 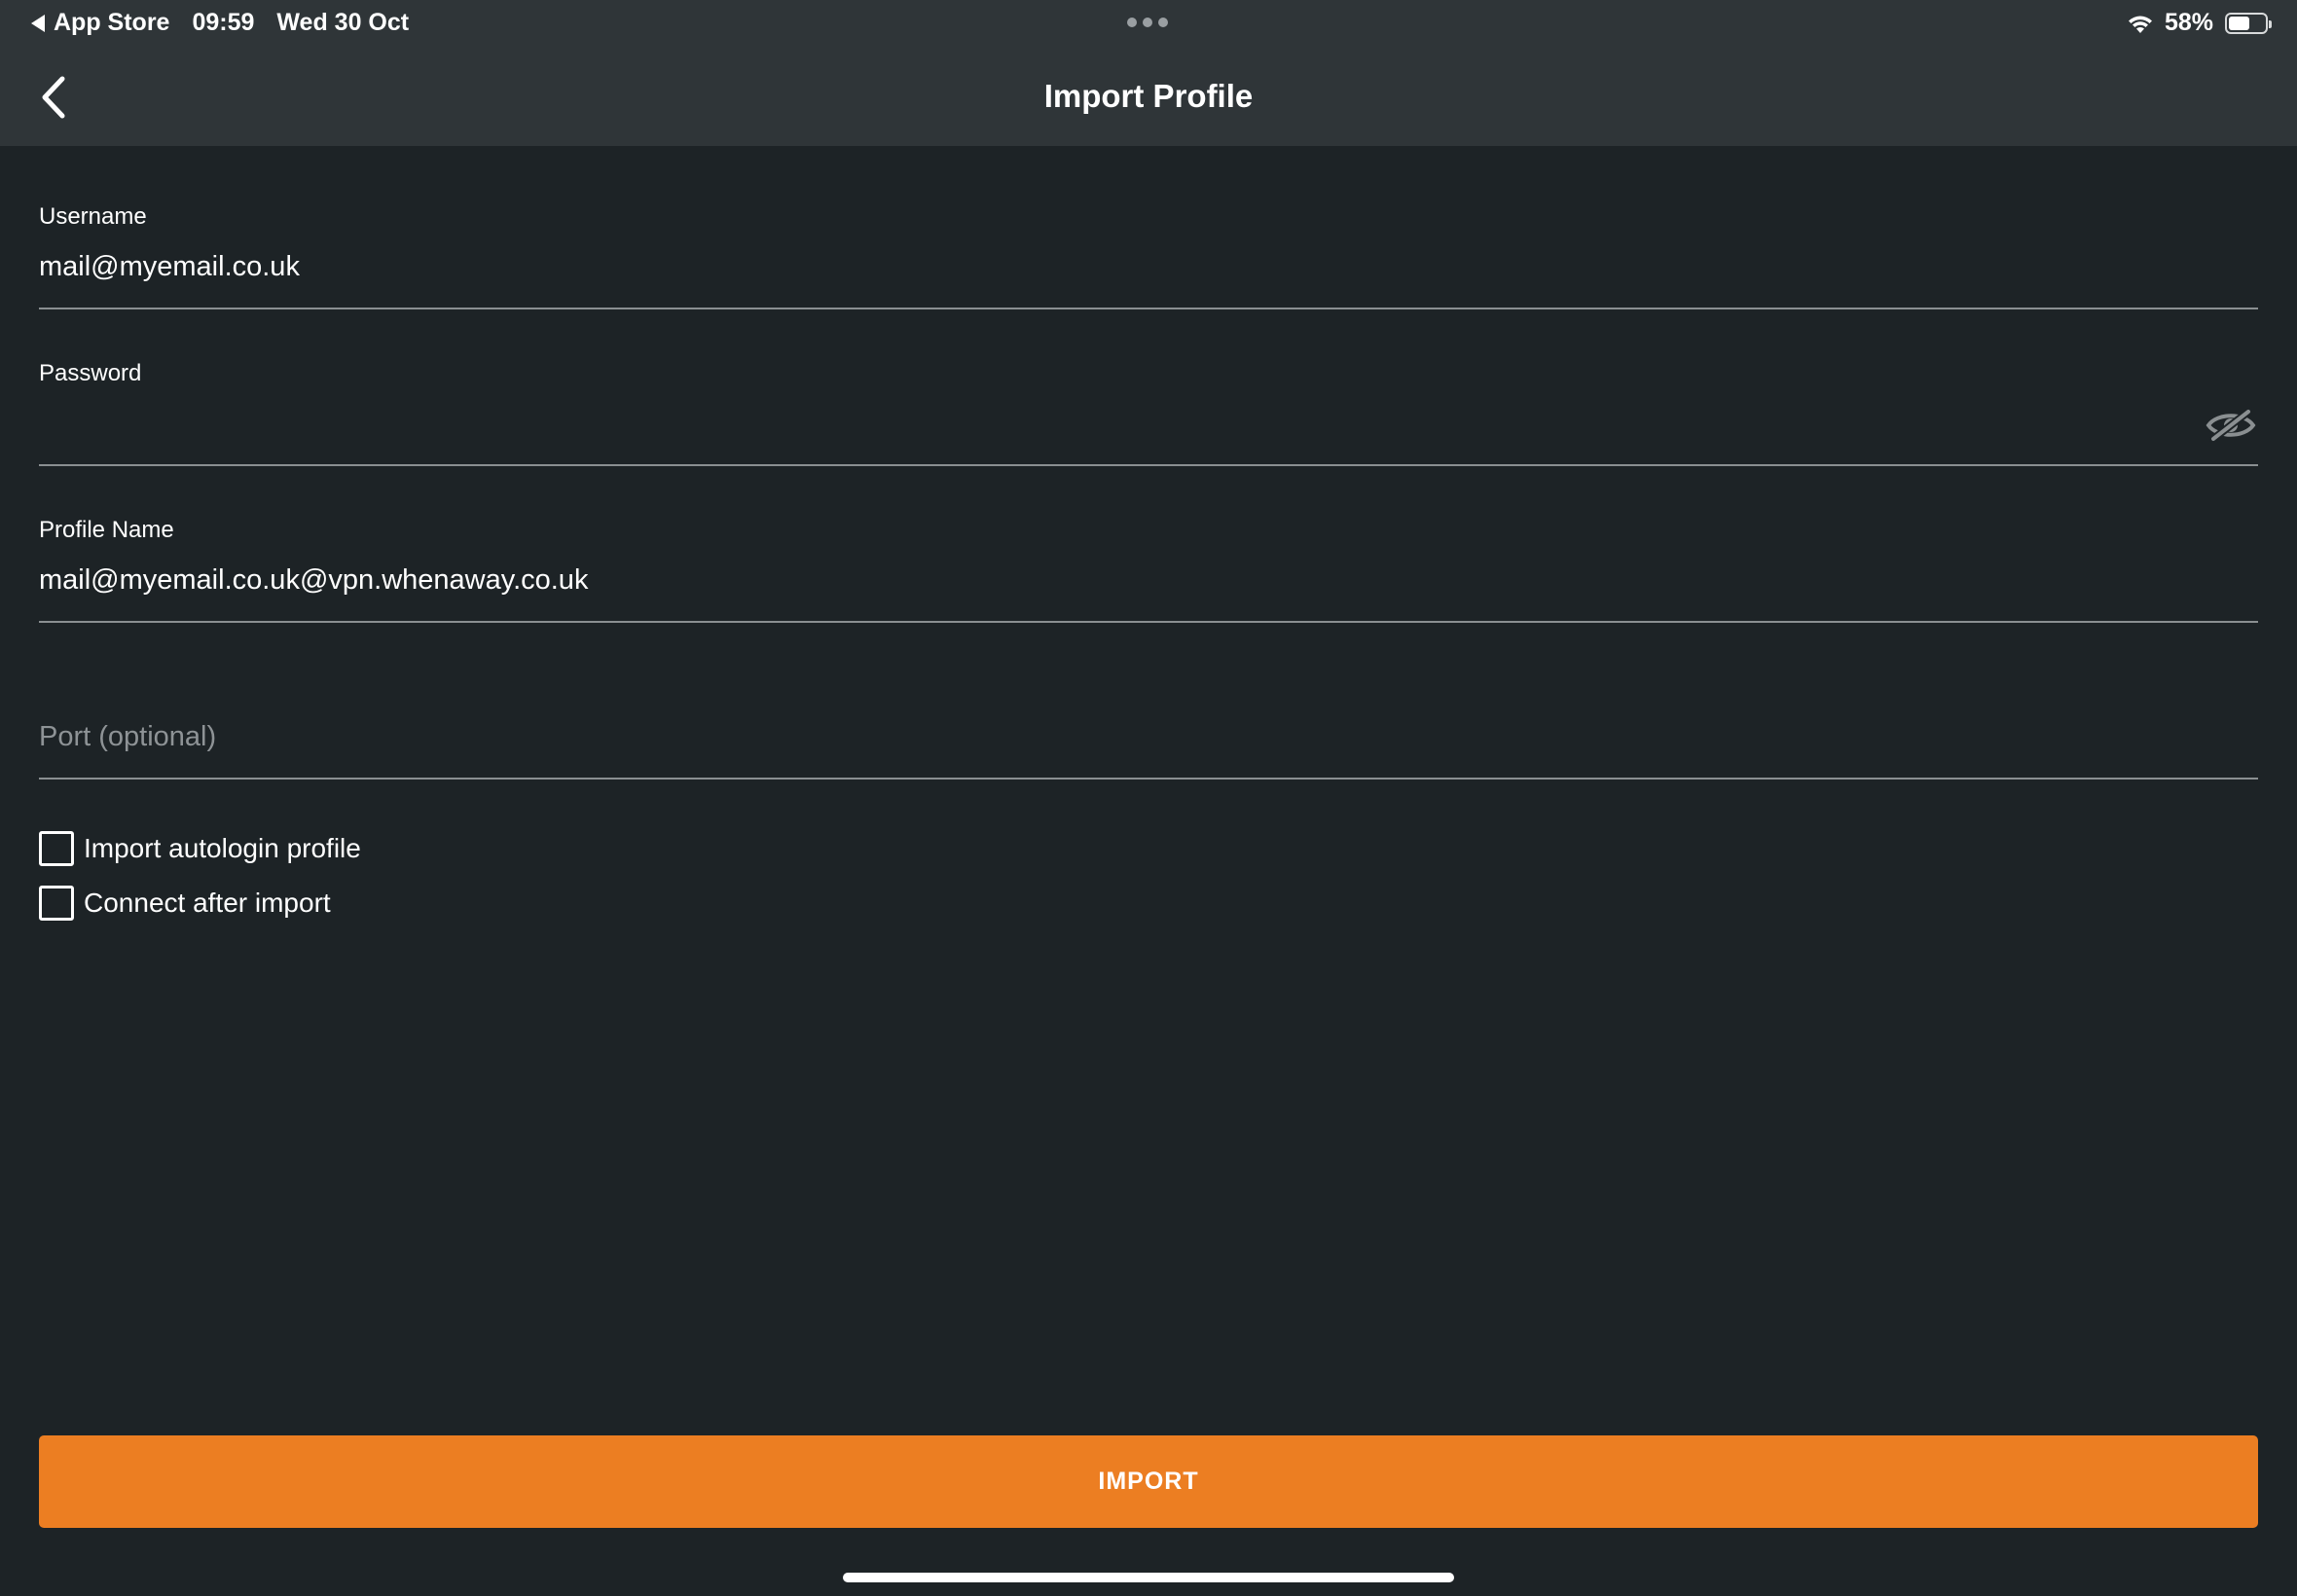 I want to click on eye-slash-icon, so click(x=2231, y=425).